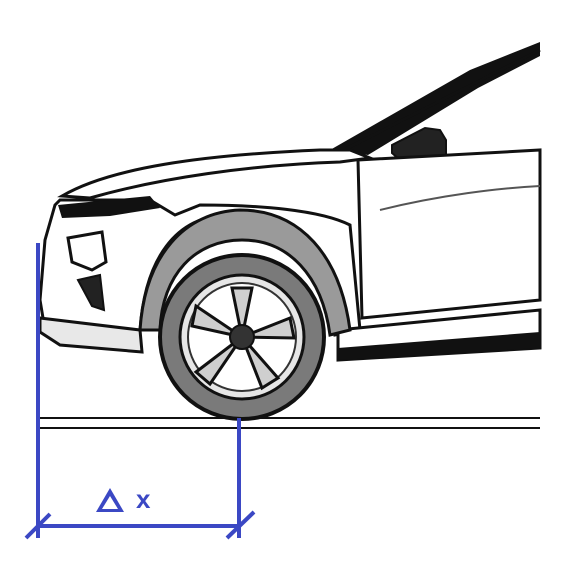 The image size is (574, 574). I want to click on dimension-label: Δ x, so click(123, 499).